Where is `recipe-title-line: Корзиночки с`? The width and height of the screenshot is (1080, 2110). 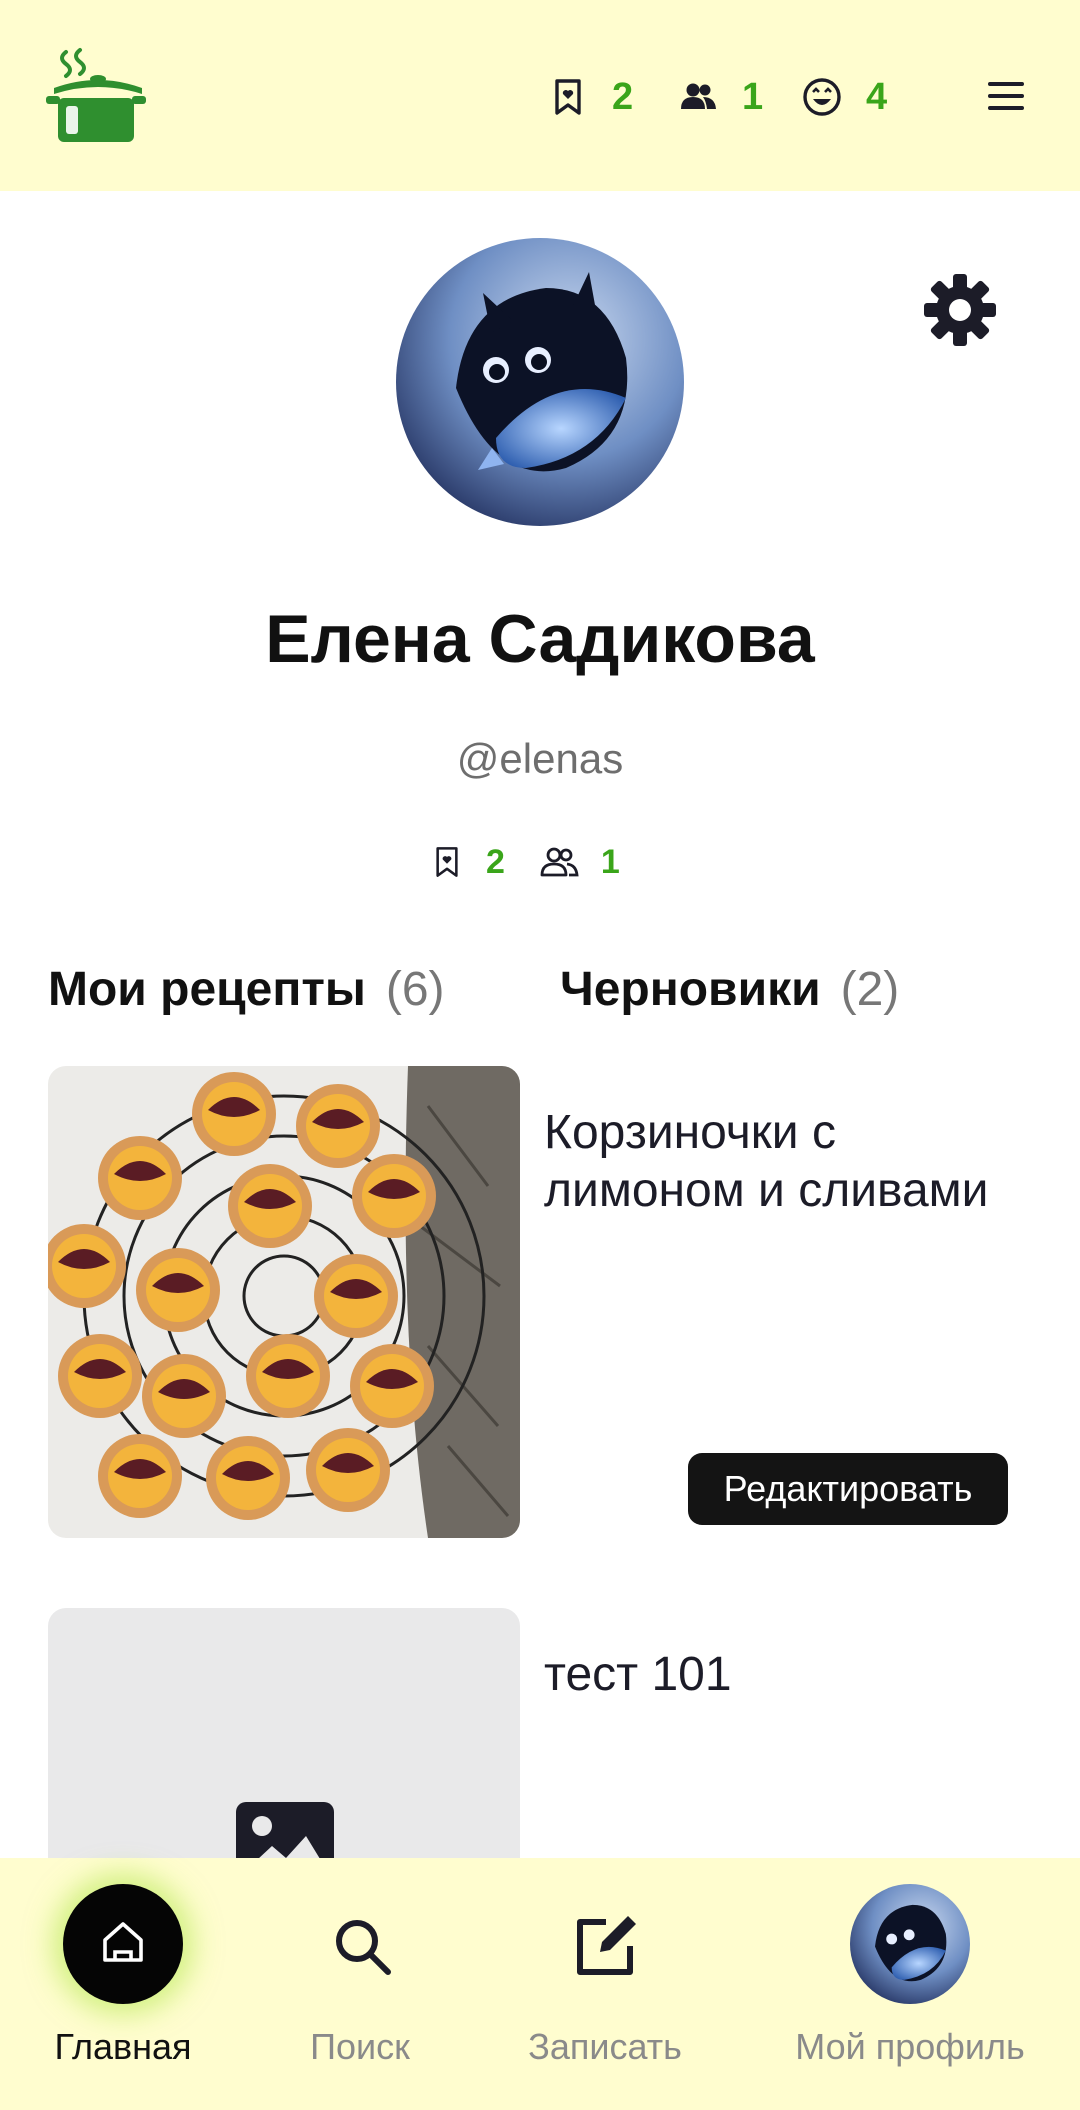 recipe-title-line: Корзиночки с is located at coordinates (690, 1132).